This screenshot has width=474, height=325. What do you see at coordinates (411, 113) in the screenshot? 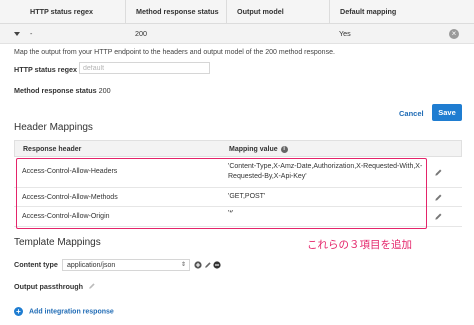
I see `cancel-button: Cancel` at bounding box center [411, 113].